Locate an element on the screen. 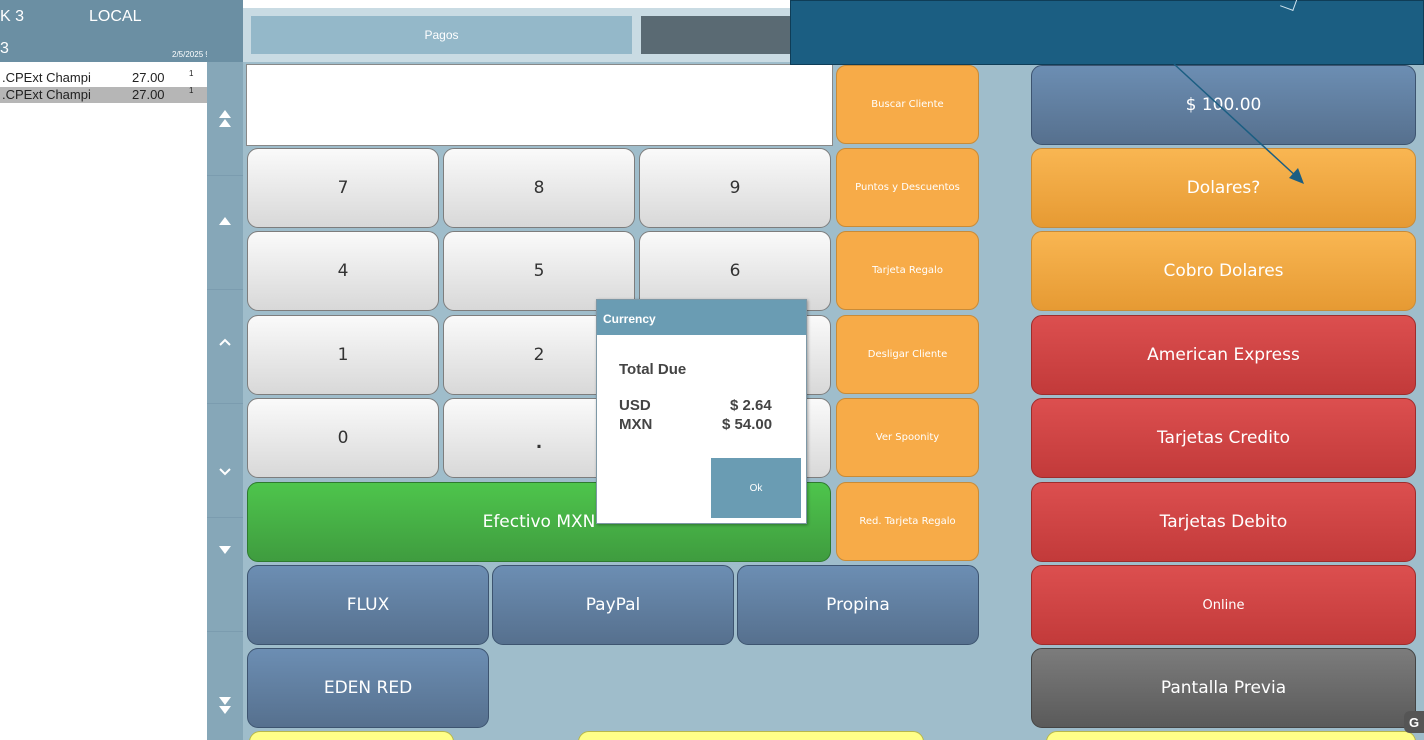 The height and width of the screenshot is (740, 1424). tarjetas-debito-button: Tarjetas Debito is located at coordinates (1223, 522).